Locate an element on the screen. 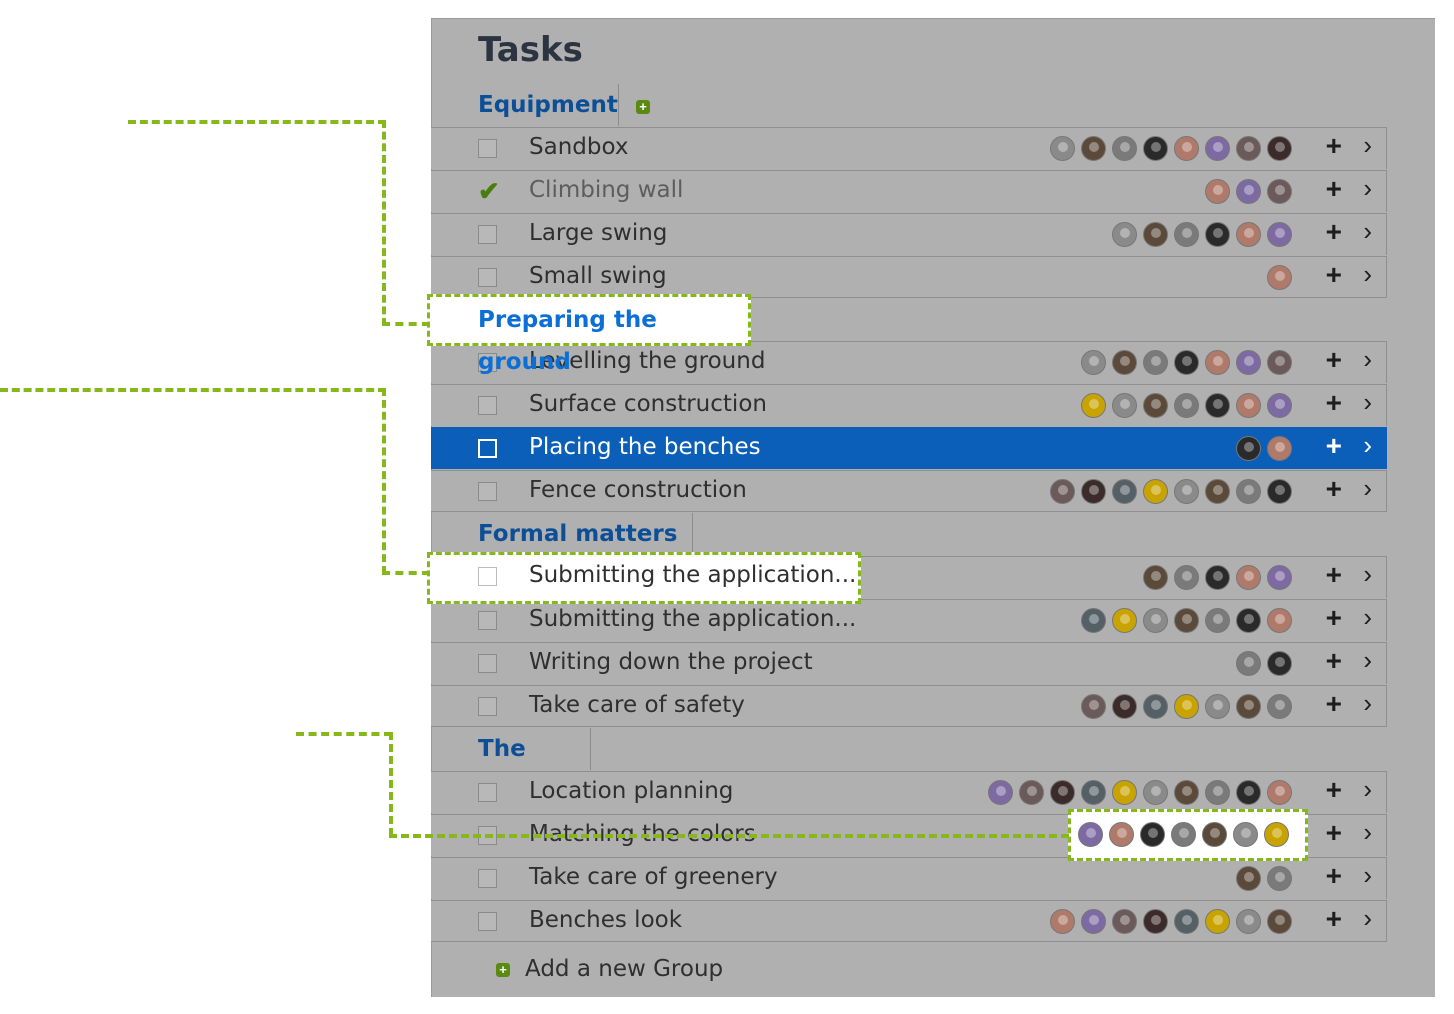 This screenshot has width=1454, height=1014. task-row: Sandbox + › is located at coordinates (909, 148).